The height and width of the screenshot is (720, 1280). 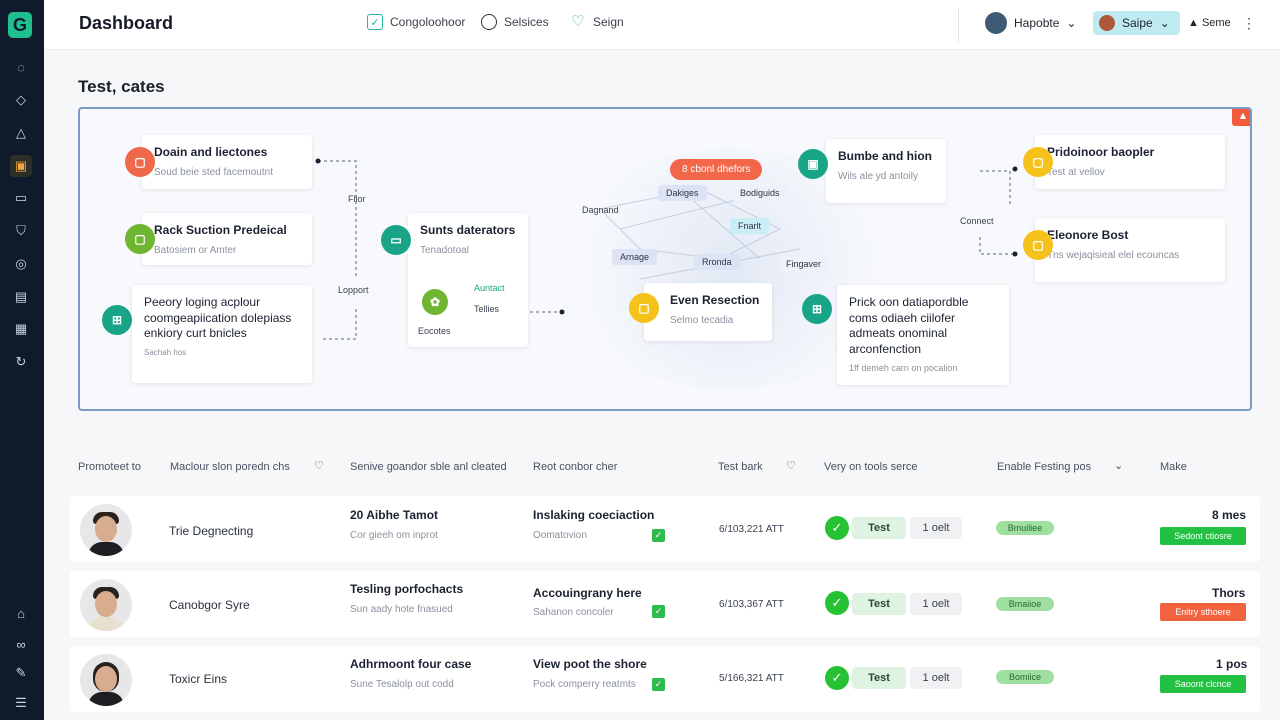 I want to click on status-badge: Bmuiliee, so click(x=1025, y=528).